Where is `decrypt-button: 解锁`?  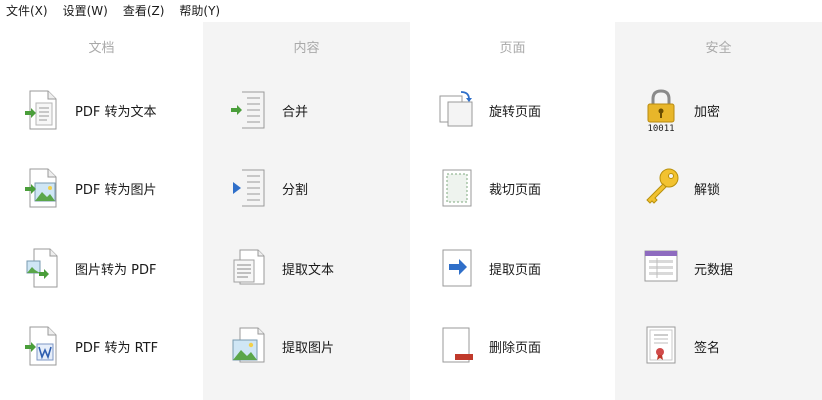
decrypt-button: 解锁 is located at coordinates (678, 188).